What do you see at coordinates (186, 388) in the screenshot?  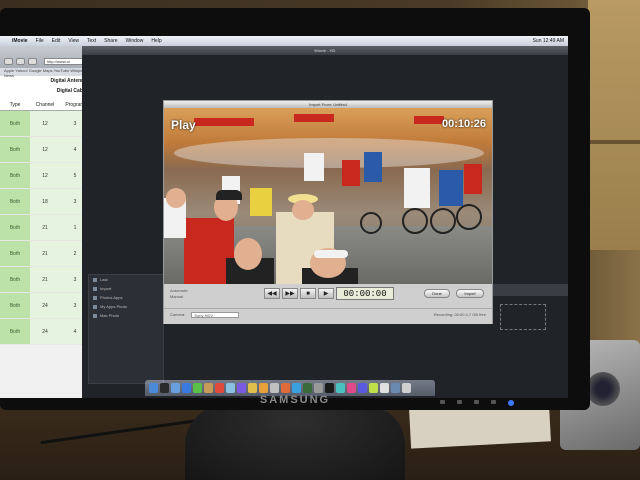 I see `safari-icon` at bounding box center [186, 388].